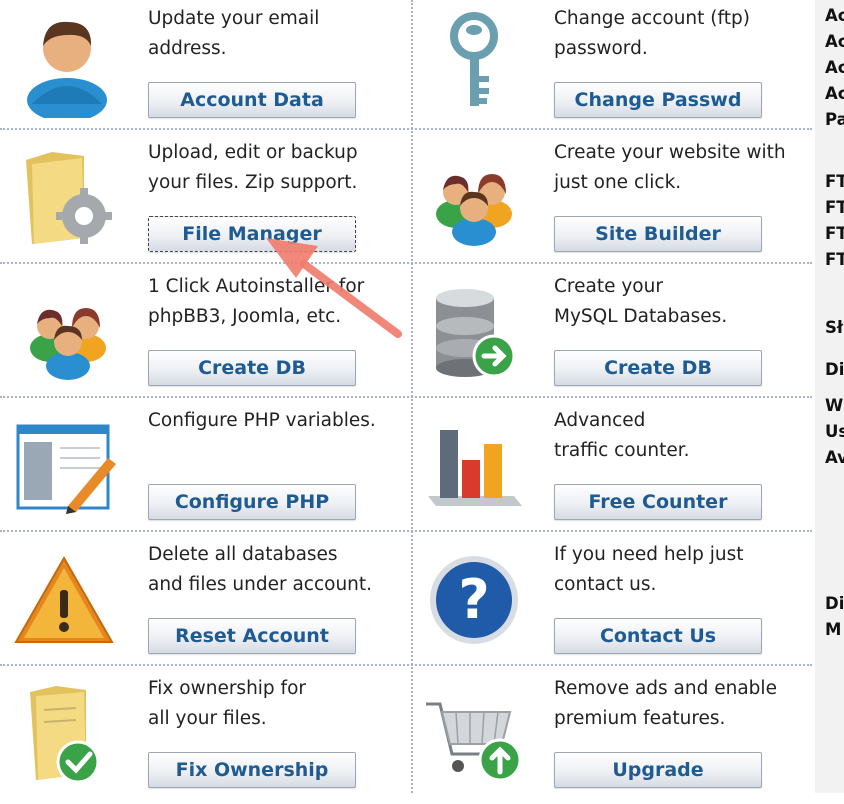 The image size is (844, 804). I want to click on contact-us-button: Contact Us, so click(658, 636).